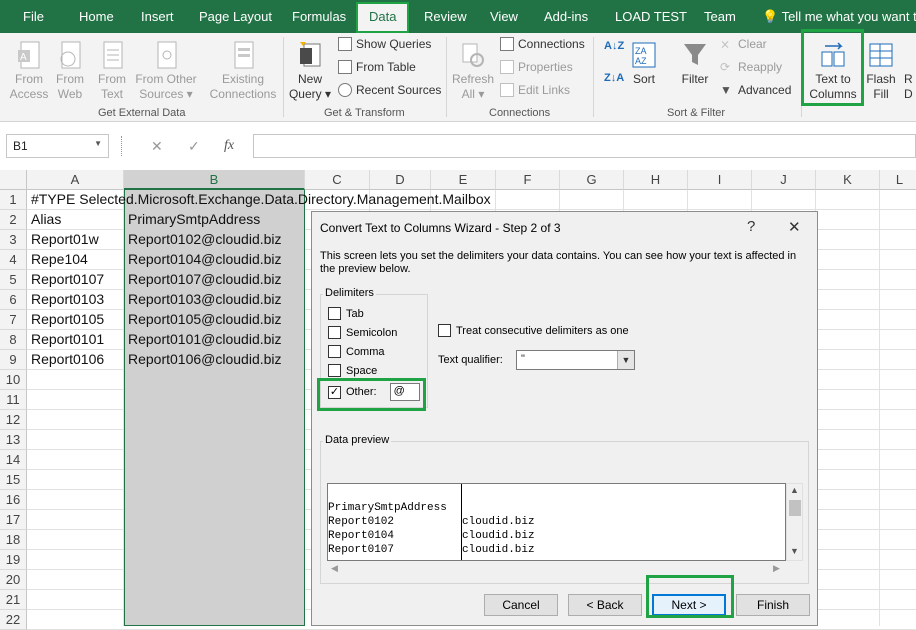  Describe the element at coordinates (13, 600) in the screenshot. I see `row-header: 21` at that location.